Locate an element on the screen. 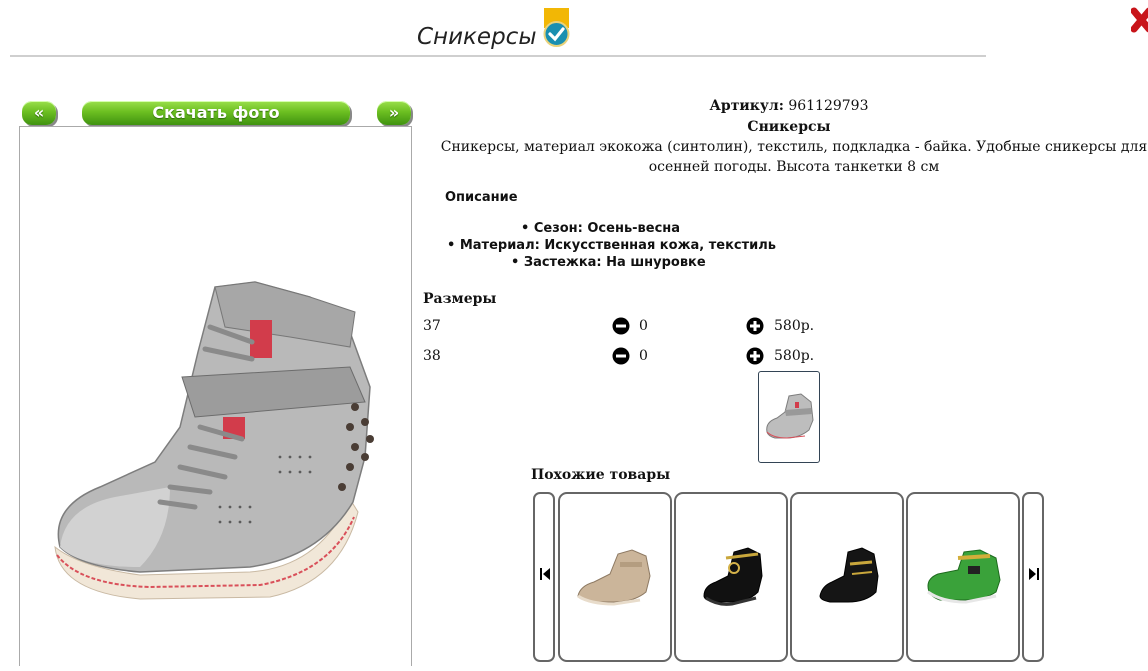 This screenshot has width=1148, height=671. feature-material: • Материал: Искусственная кожа, текстиль is located at coordinates (612, 245).